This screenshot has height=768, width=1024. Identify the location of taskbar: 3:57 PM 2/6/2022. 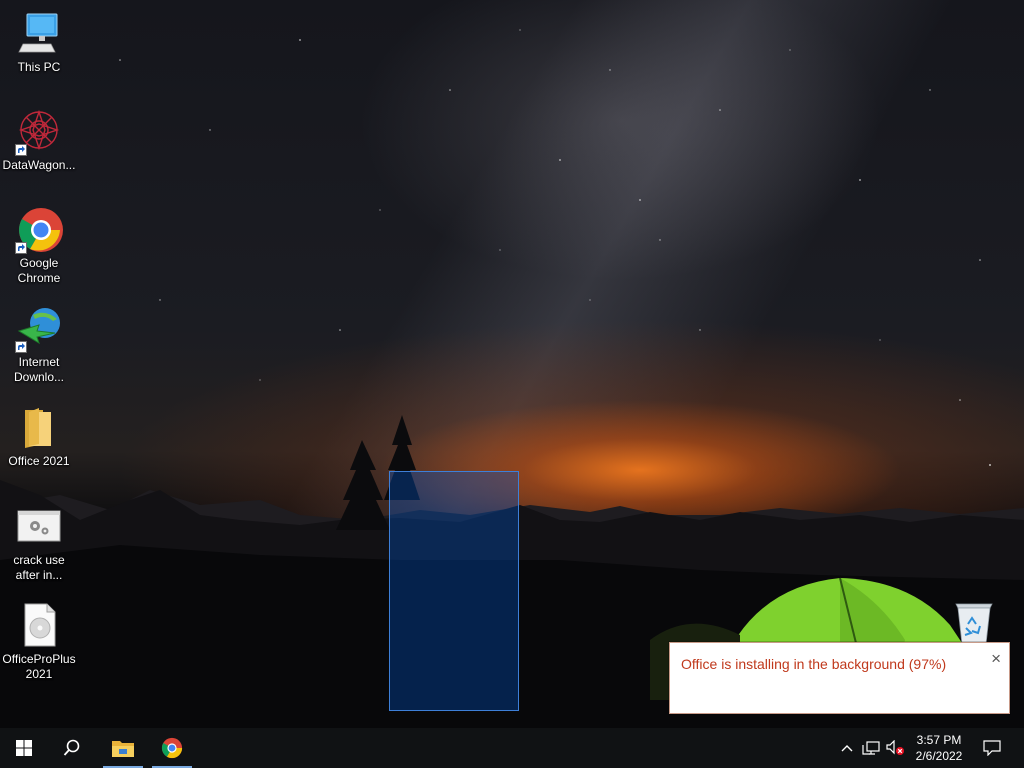
(512, 748).